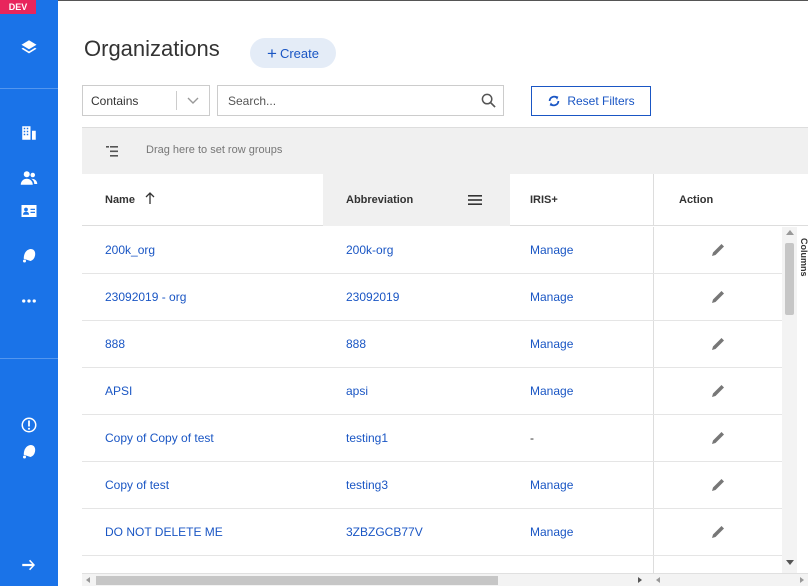 The width and height of the screenshot is (808, 586). What do you see at coordinates (193, 101) in the screenshot?
I see `chevron-down-icon` at bounding box center [193, 101].